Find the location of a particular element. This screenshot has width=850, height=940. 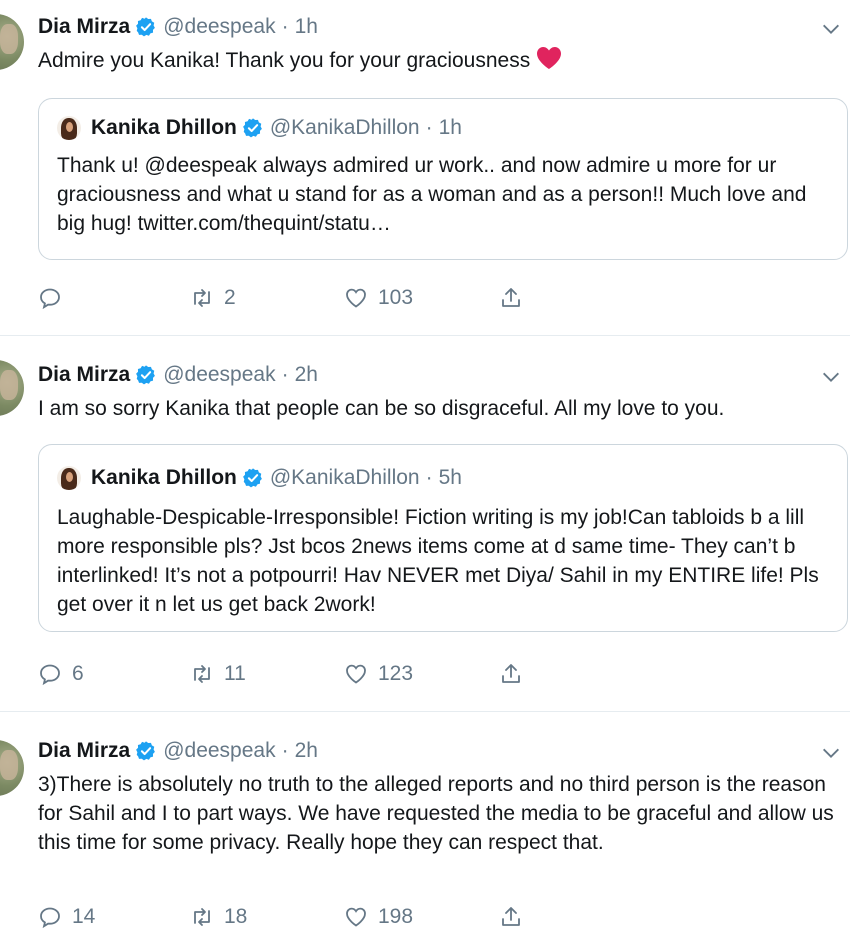

like-button: 198 is located at coordinates (378, 917).